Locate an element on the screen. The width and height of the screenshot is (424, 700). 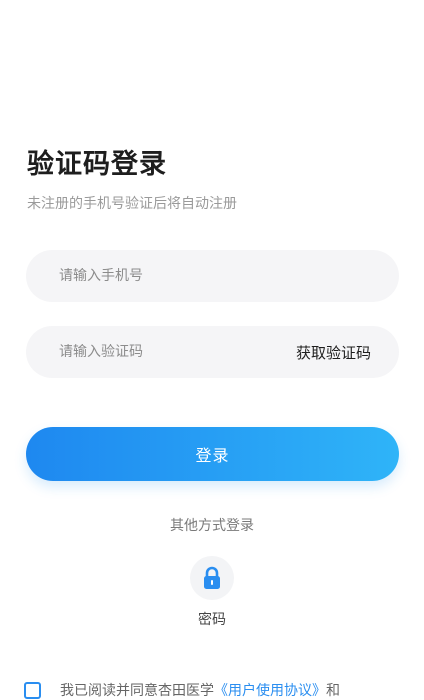
login-button: 登录 is located at coordinates (212, 454).